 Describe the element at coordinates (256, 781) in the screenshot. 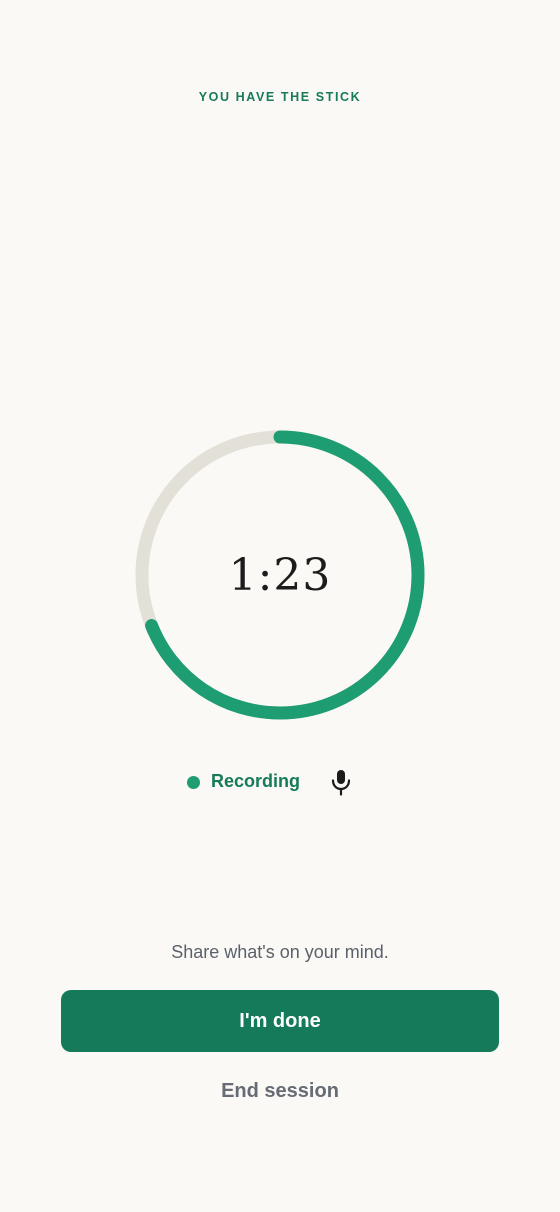

I see `recording-label: Recording` at that location.